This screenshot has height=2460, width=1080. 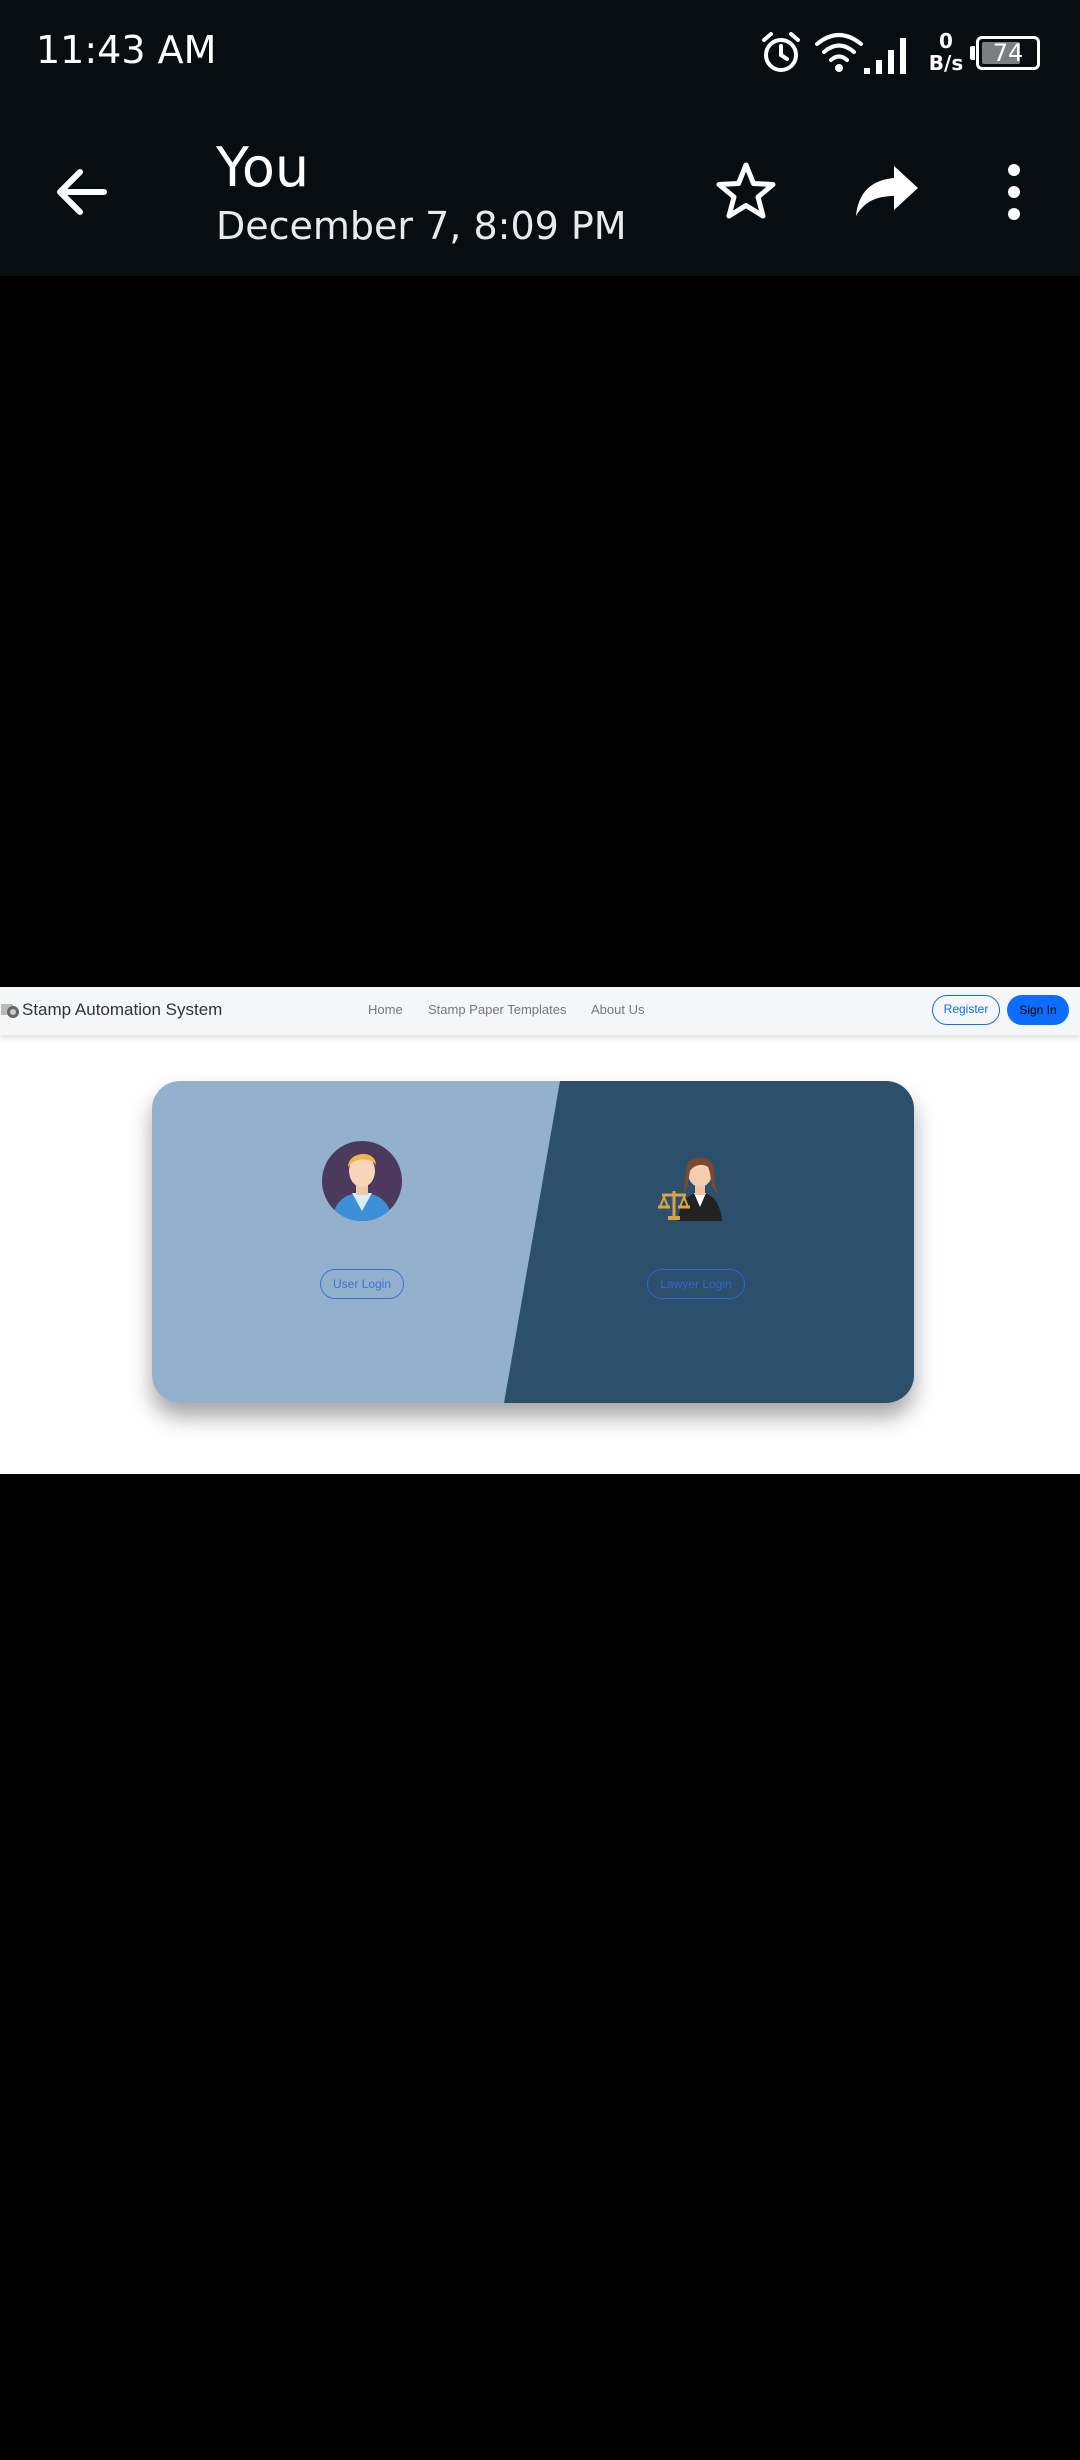 I want to click on network-speed-value: 0, so click(x=946, y=41).